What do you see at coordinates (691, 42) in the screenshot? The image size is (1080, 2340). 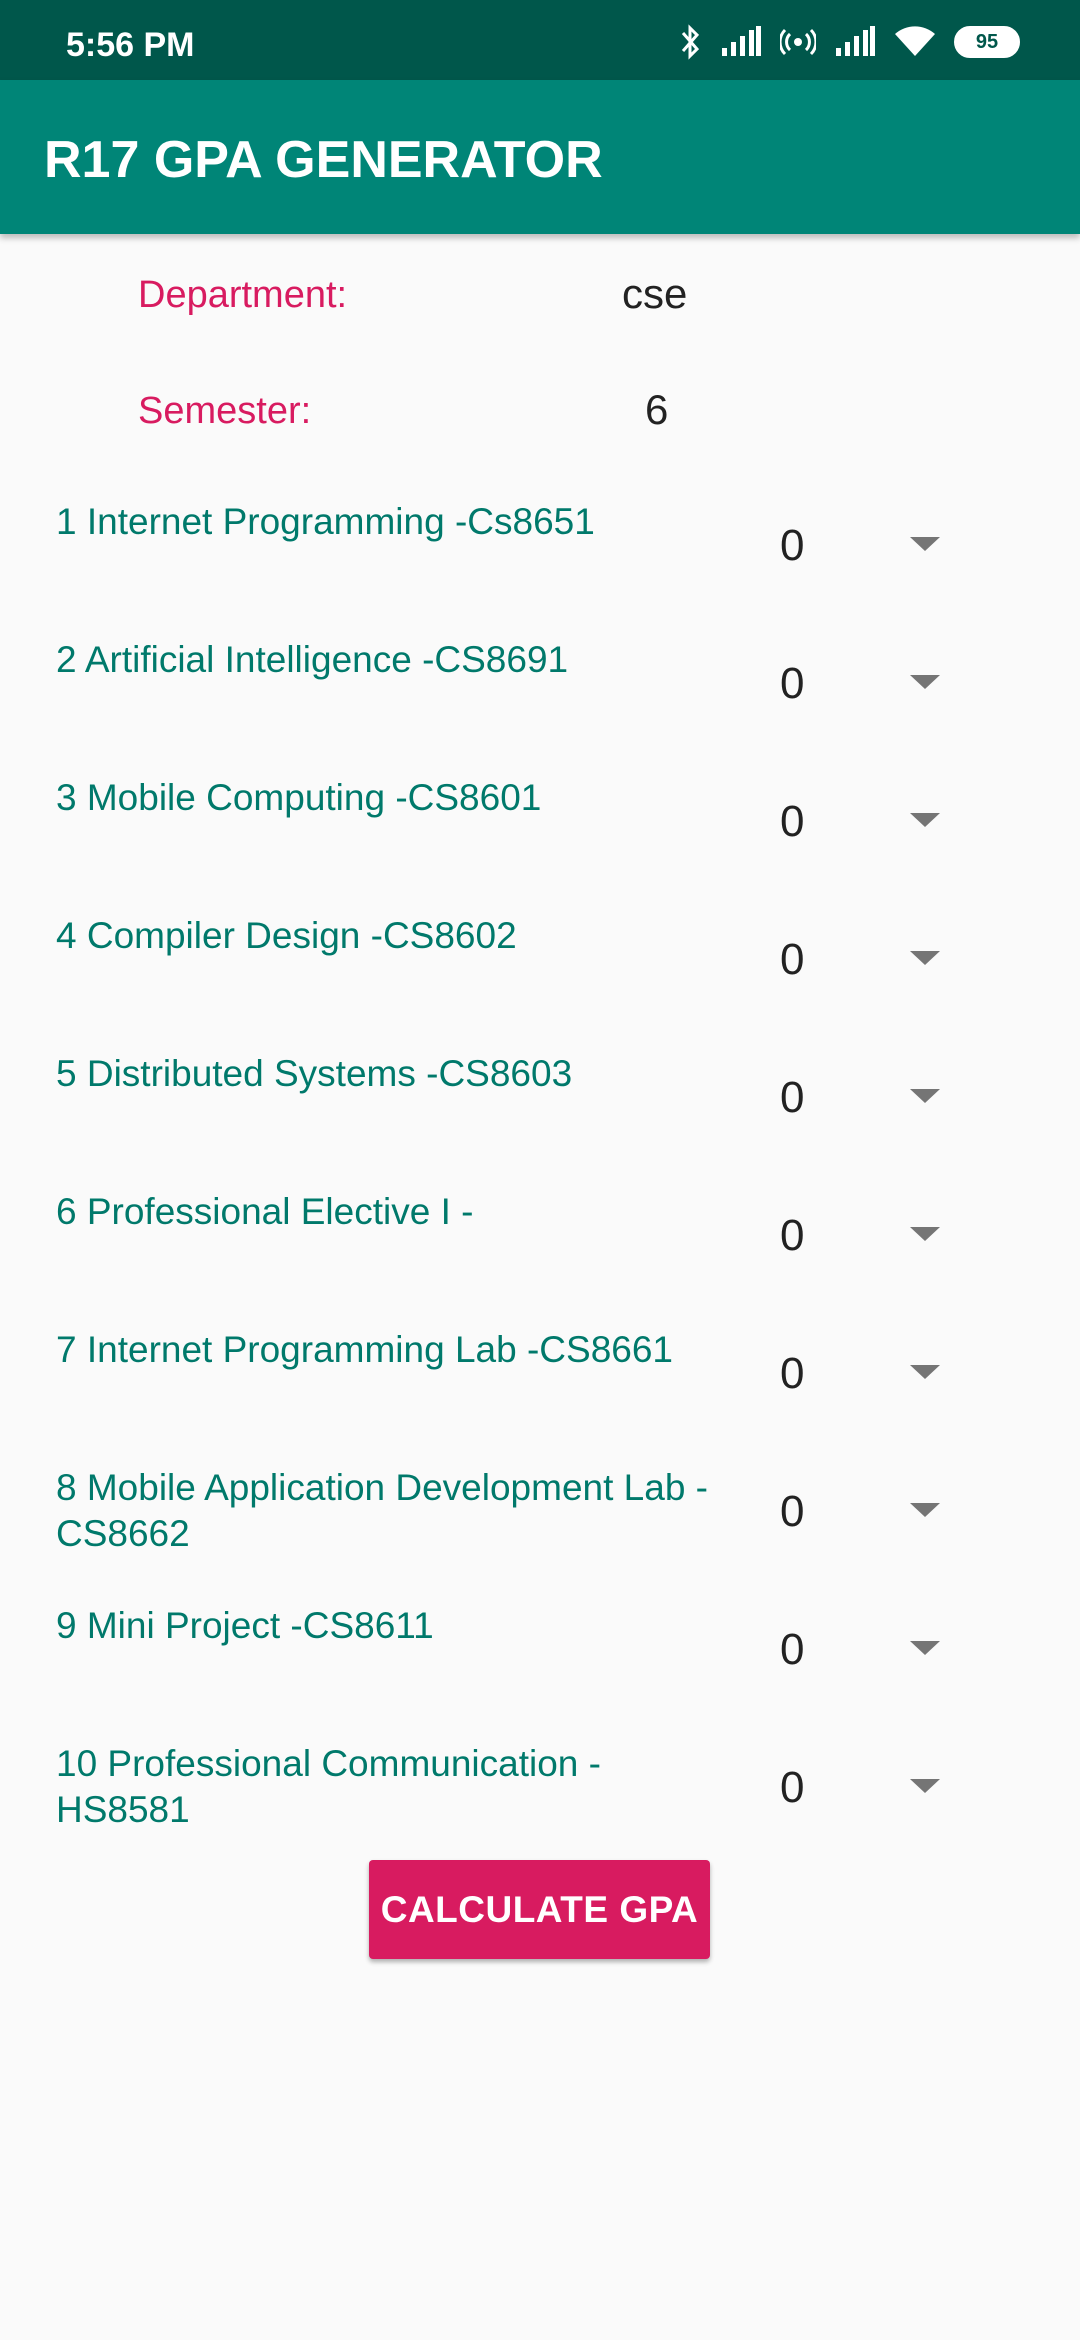 I see `bluetooth-icon` at bounding box center [691, 42].